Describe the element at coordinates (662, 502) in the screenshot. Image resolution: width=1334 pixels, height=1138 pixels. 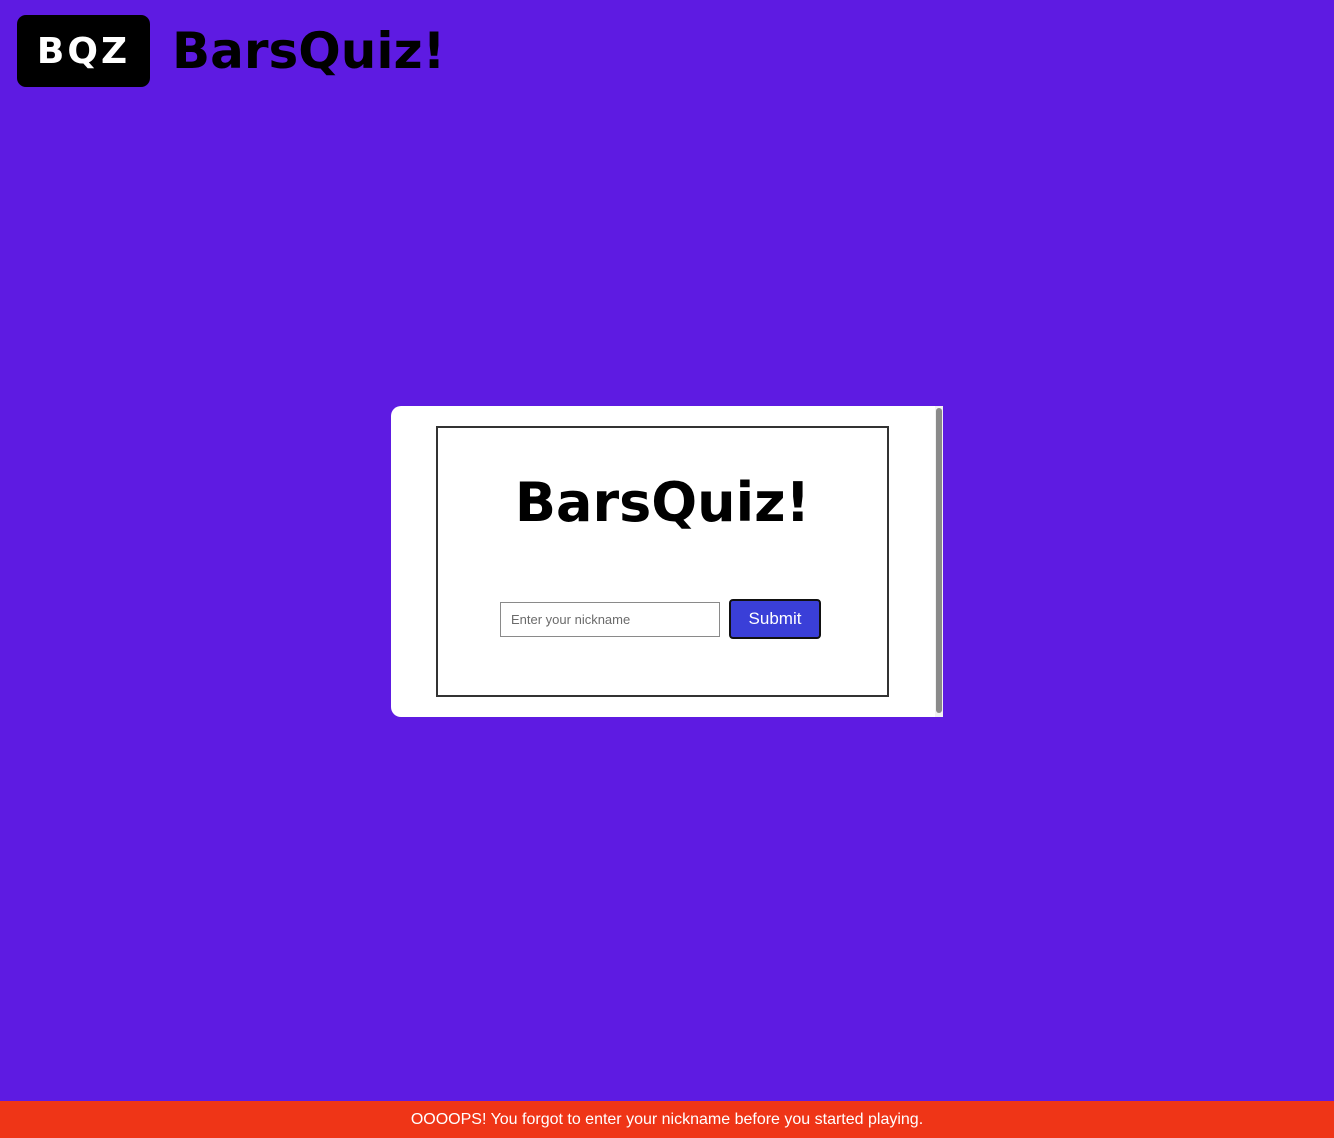
I see `card-wordmark: BarsQuiz!` at that location.